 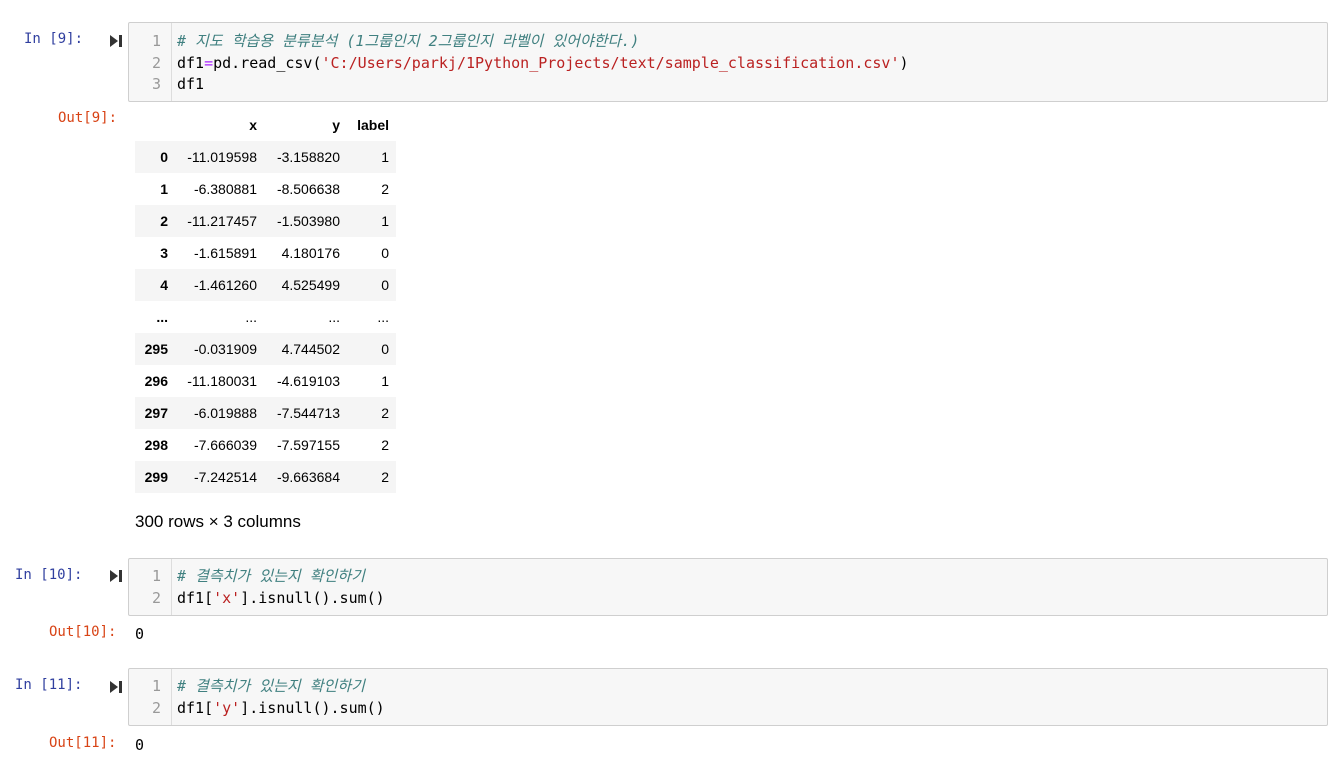 What do you see at coordinates (218, 521) in the screenshot?
I see `dataframe-summary: 300 rows × 3 columns` at bounding box center [218, 521].